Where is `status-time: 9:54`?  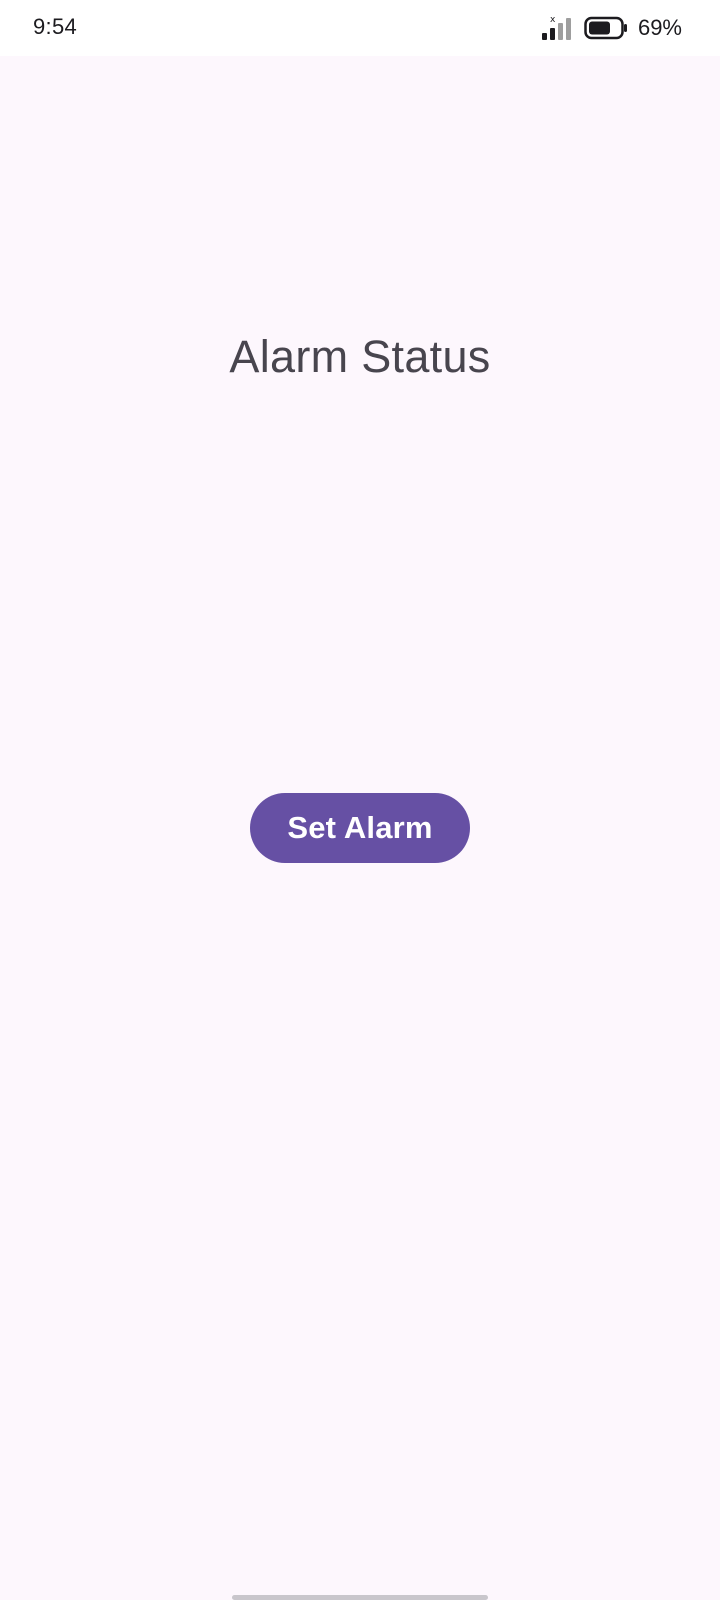
status-time: 9:54 is located at coordinates (55, 26).